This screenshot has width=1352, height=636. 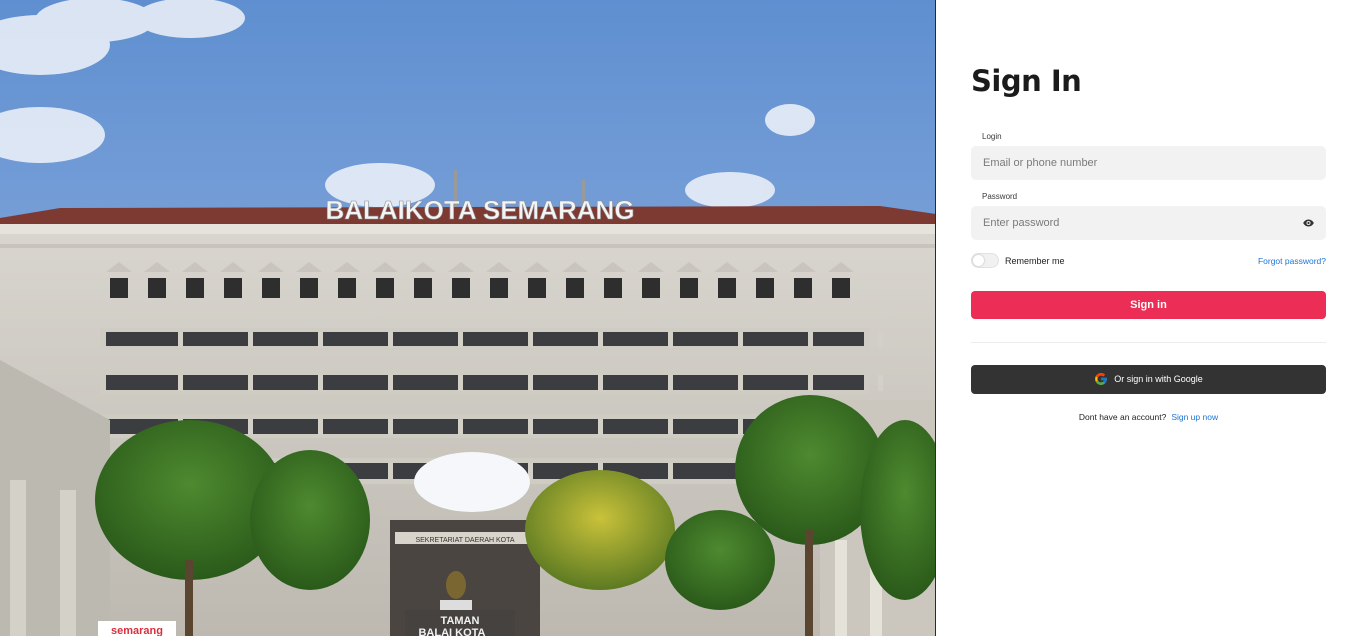 What do you see at coordinates (1122, 417) in the screenshot?
I see `no-account-text: Dont have an account?` at bounding box center [1122, 417].